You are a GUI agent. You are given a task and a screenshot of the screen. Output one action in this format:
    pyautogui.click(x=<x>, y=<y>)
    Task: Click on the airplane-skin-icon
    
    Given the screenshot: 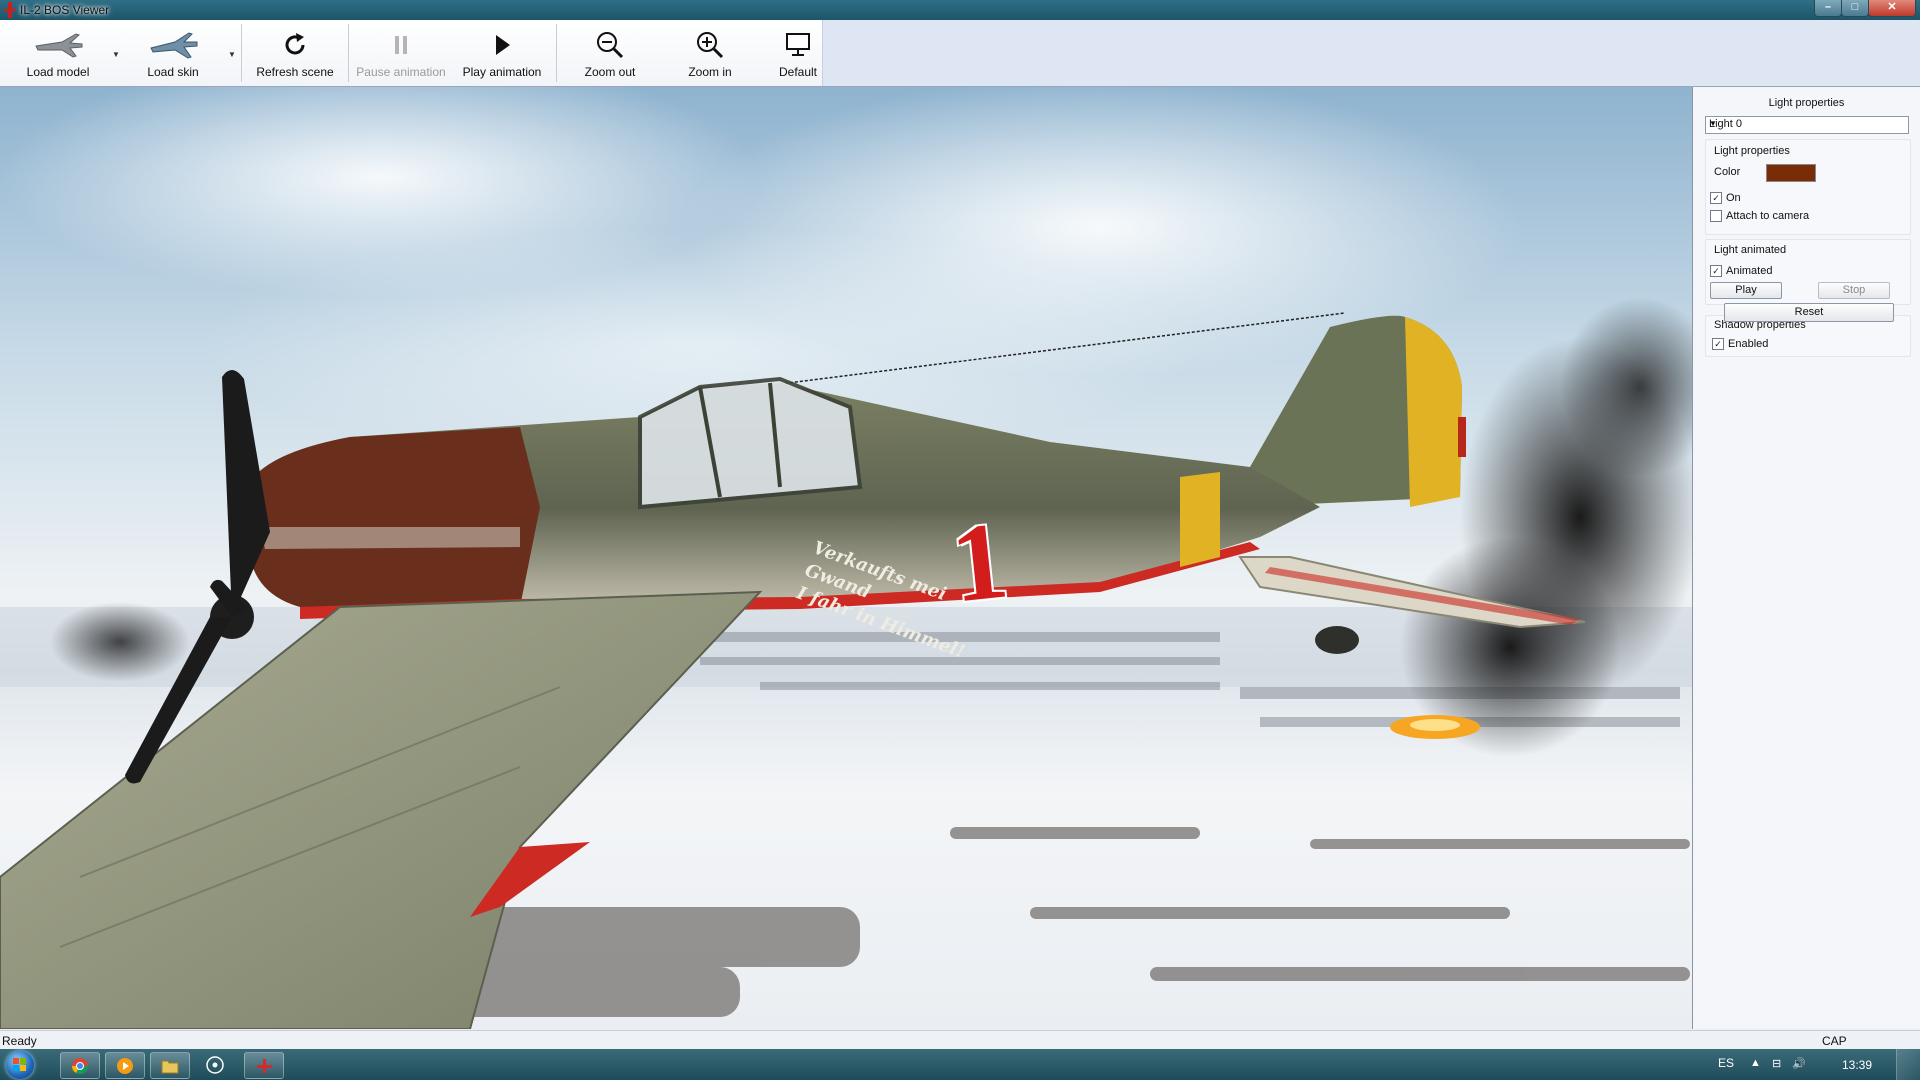 What is the action you would take?
    pyautogui.click(x=174, y=45)
    